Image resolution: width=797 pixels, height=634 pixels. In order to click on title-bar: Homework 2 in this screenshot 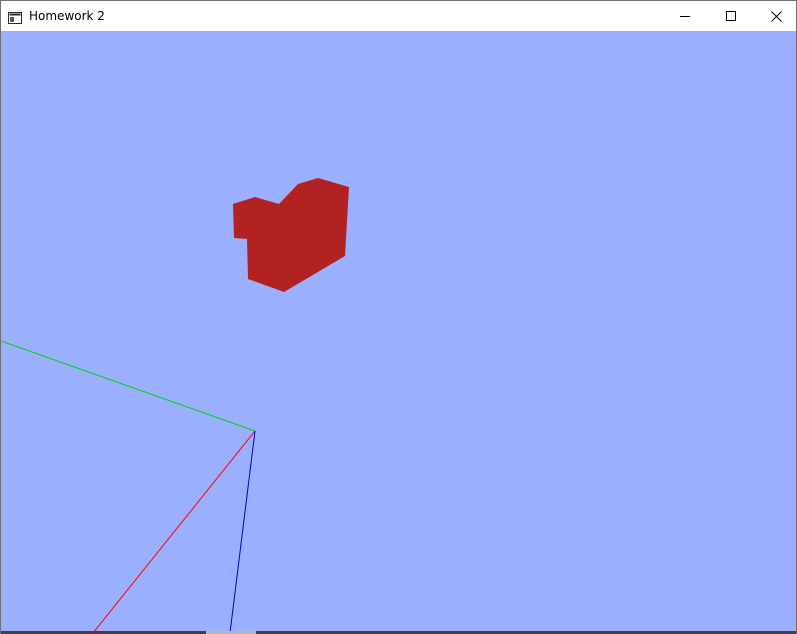, I will do `click(398, 16)`.